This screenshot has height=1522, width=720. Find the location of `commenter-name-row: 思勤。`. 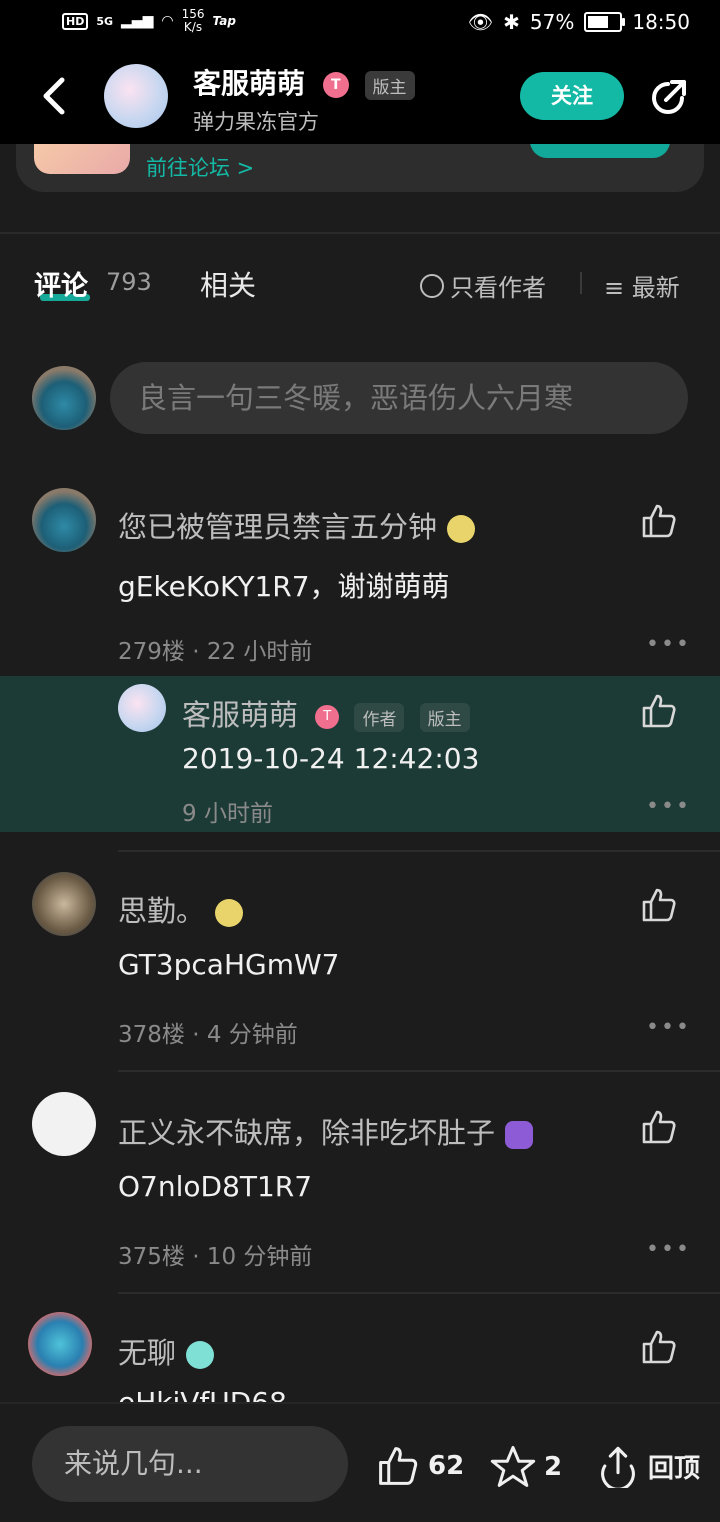

commenter-name-row: 思勤。 is located at coordinates (181, 909).